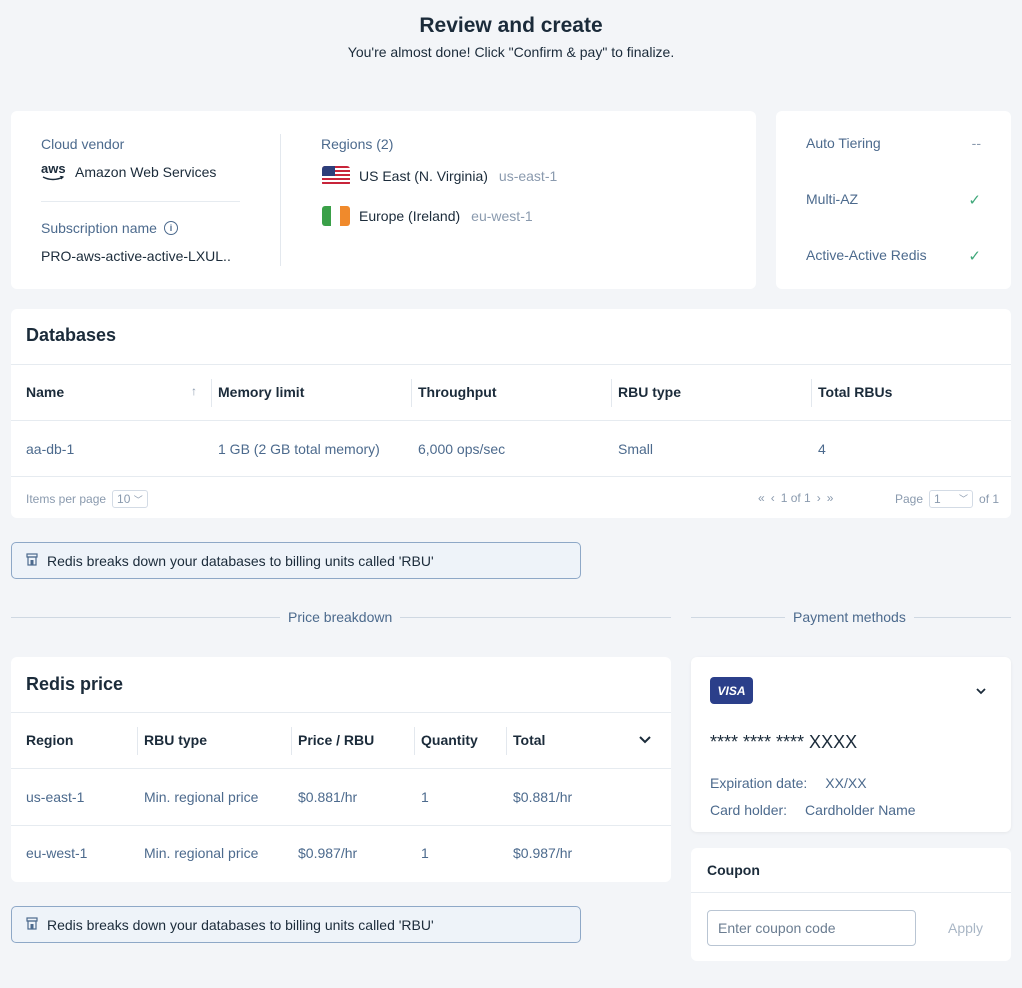  What do you see at coordinates (893, 143) in the screenshot?
I see `feature-auto-tiering: Auto Tiering --` at bounding box center [893, 143].